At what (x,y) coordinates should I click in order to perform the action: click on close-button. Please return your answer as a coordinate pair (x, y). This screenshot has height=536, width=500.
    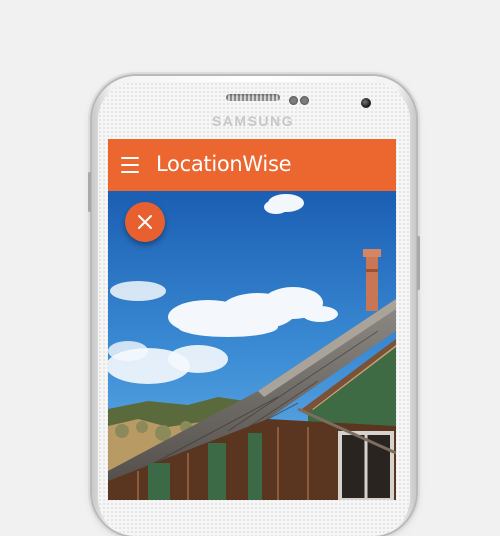
    Looking at the image, I should click on (145, 222).